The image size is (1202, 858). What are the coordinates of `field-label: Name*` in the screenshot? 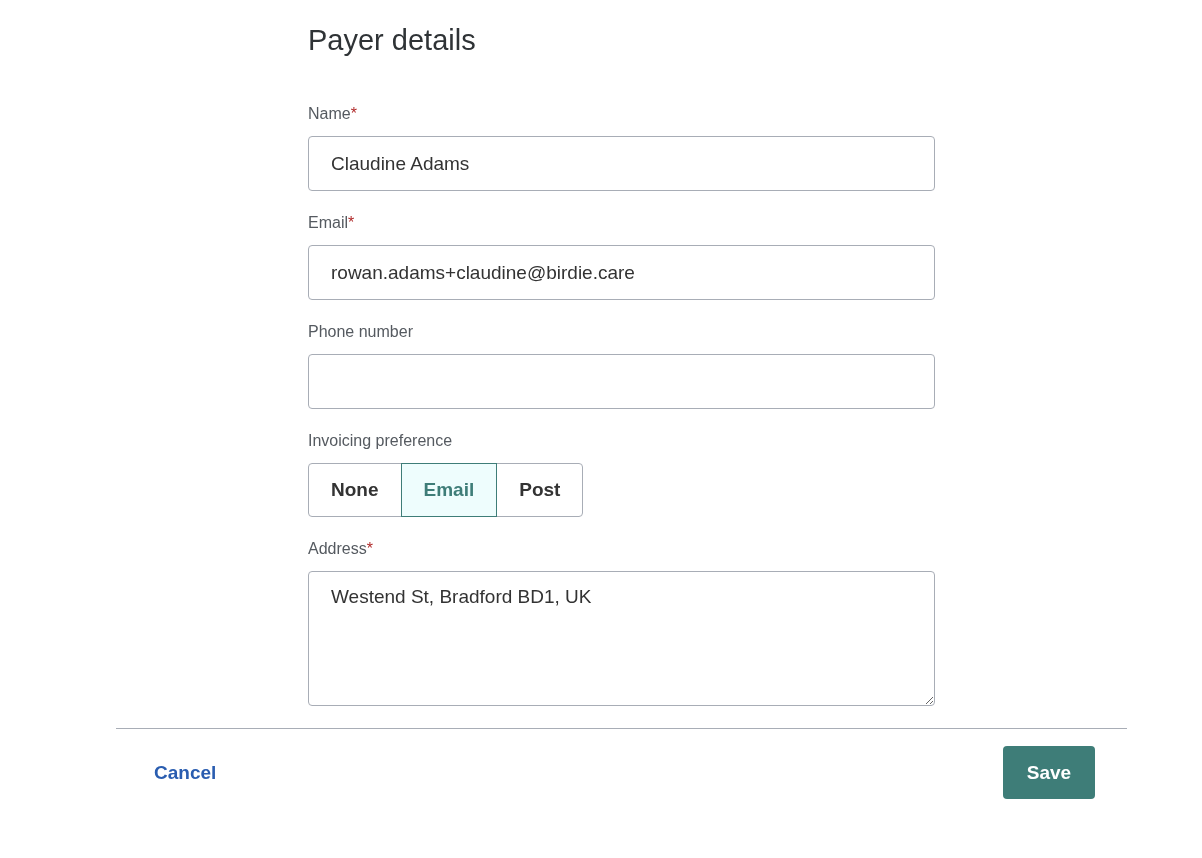 It's located at (333, 114).